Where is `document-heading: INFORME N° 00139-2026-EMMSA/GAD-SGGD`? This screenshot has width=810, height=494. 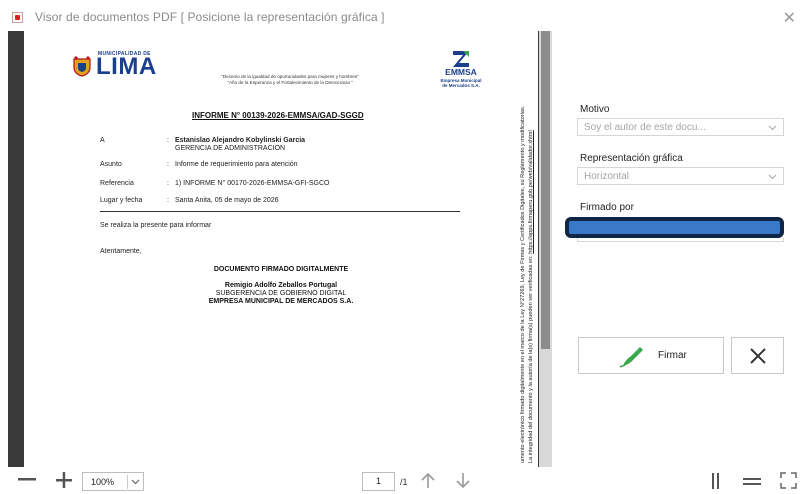 document-heading: INFORME N° 00139-2026-EMMSA/GAD-SGGD is located at coordinates (278, 115).